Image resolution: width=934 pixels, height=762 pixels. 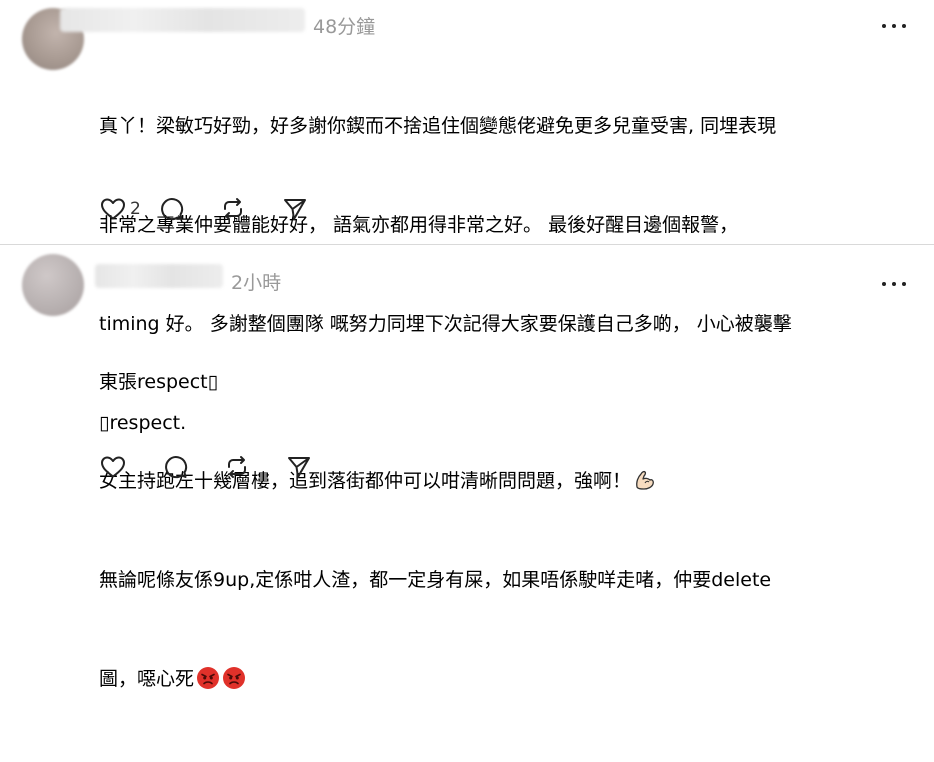 What do you see at coordinates (129, 209) in the screenshot?
I see `like-button: 2` at bounding box center [129, 209].